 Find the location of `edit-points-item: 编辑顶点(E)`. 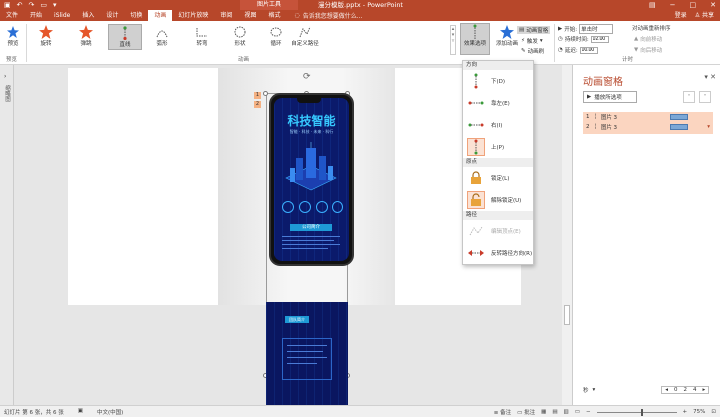

edit-points-item: 编辑顶点(E) is located at coordinates (498, 231).